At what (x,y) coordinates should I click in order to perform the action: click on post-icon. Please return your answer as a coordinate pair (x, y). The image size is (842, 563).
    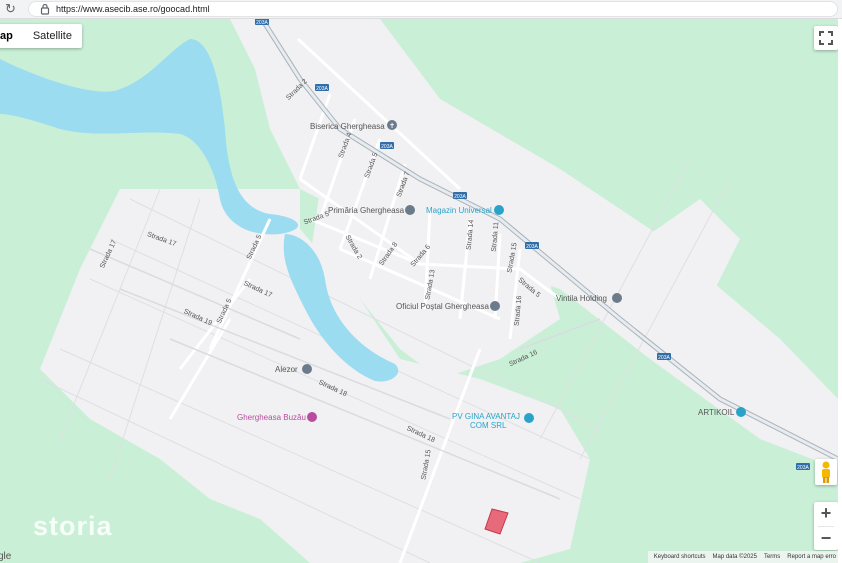
    Looking at the image, I should click on (495, 306).